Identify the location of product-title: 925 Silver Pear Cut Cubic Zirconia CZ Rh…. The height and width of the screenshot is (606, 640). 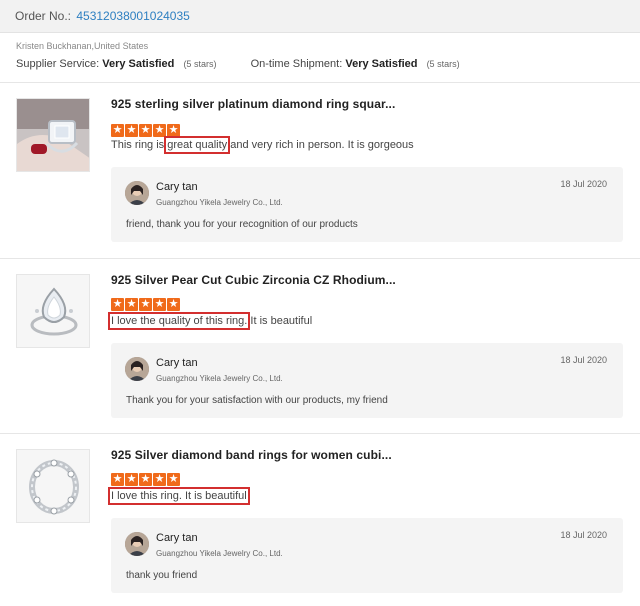
(253, 280).